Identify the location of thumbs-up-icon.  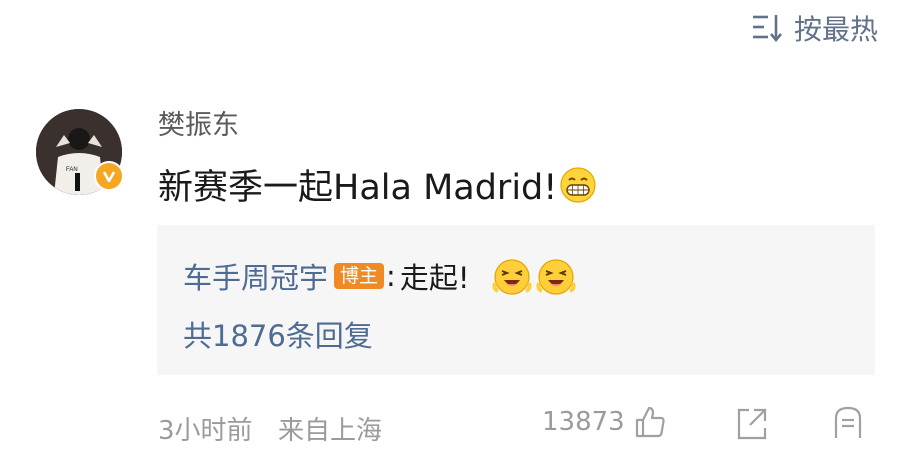
(650, 422).